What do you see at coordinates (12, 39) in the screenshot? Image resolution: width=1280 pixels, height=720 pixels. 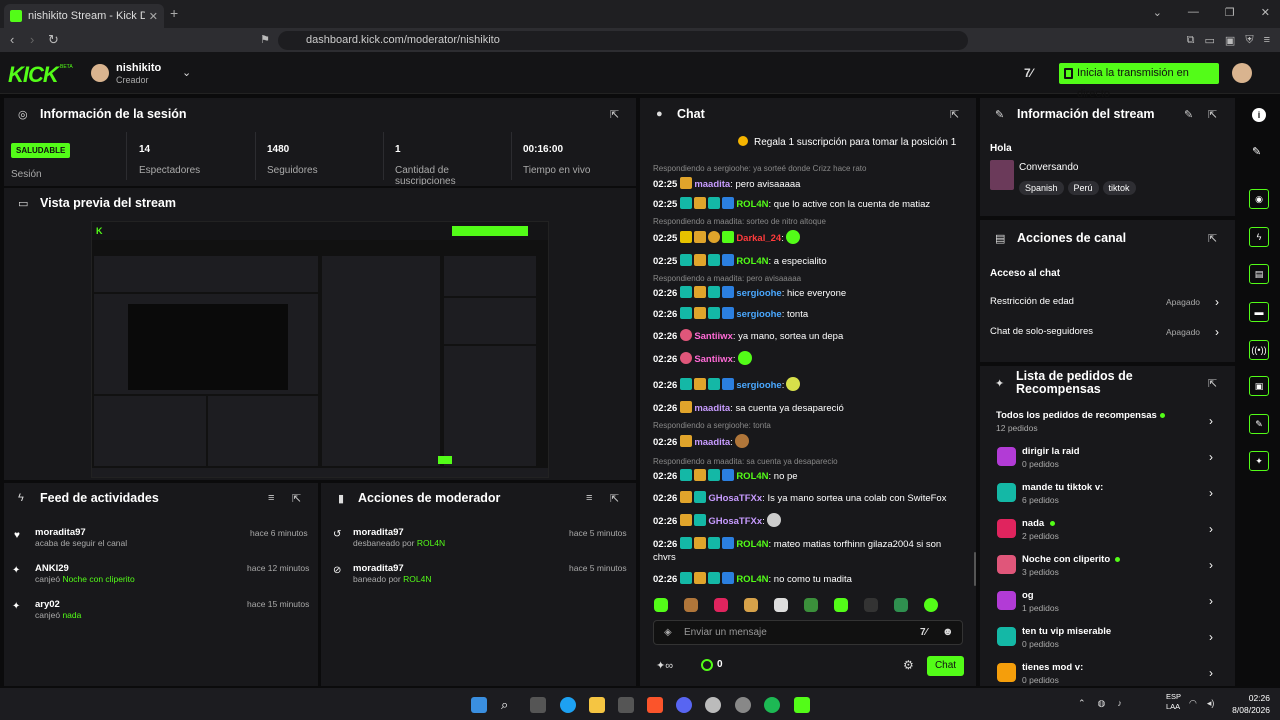 I see `back-icon: ‹` at bounding box center [12, 39].